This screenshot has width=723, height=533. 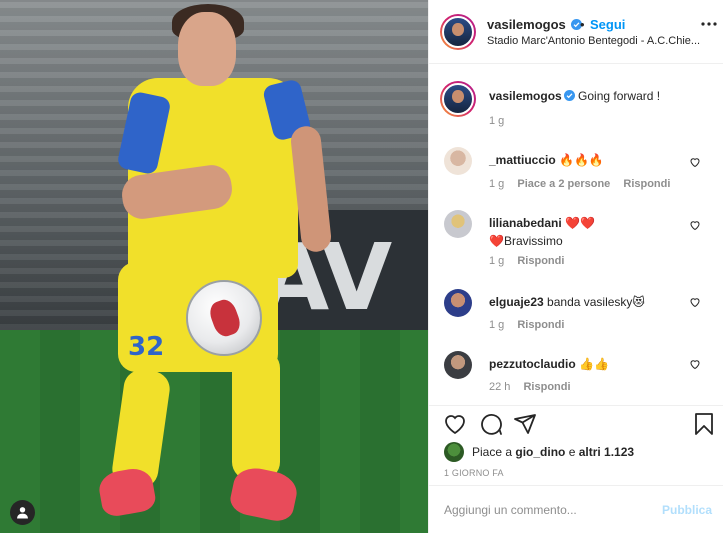 What do you see at coordinates (474, 473) in the screenshot?
I see `post-timestamp: 1 GIORNO FA` at bounding box center [474, 473].